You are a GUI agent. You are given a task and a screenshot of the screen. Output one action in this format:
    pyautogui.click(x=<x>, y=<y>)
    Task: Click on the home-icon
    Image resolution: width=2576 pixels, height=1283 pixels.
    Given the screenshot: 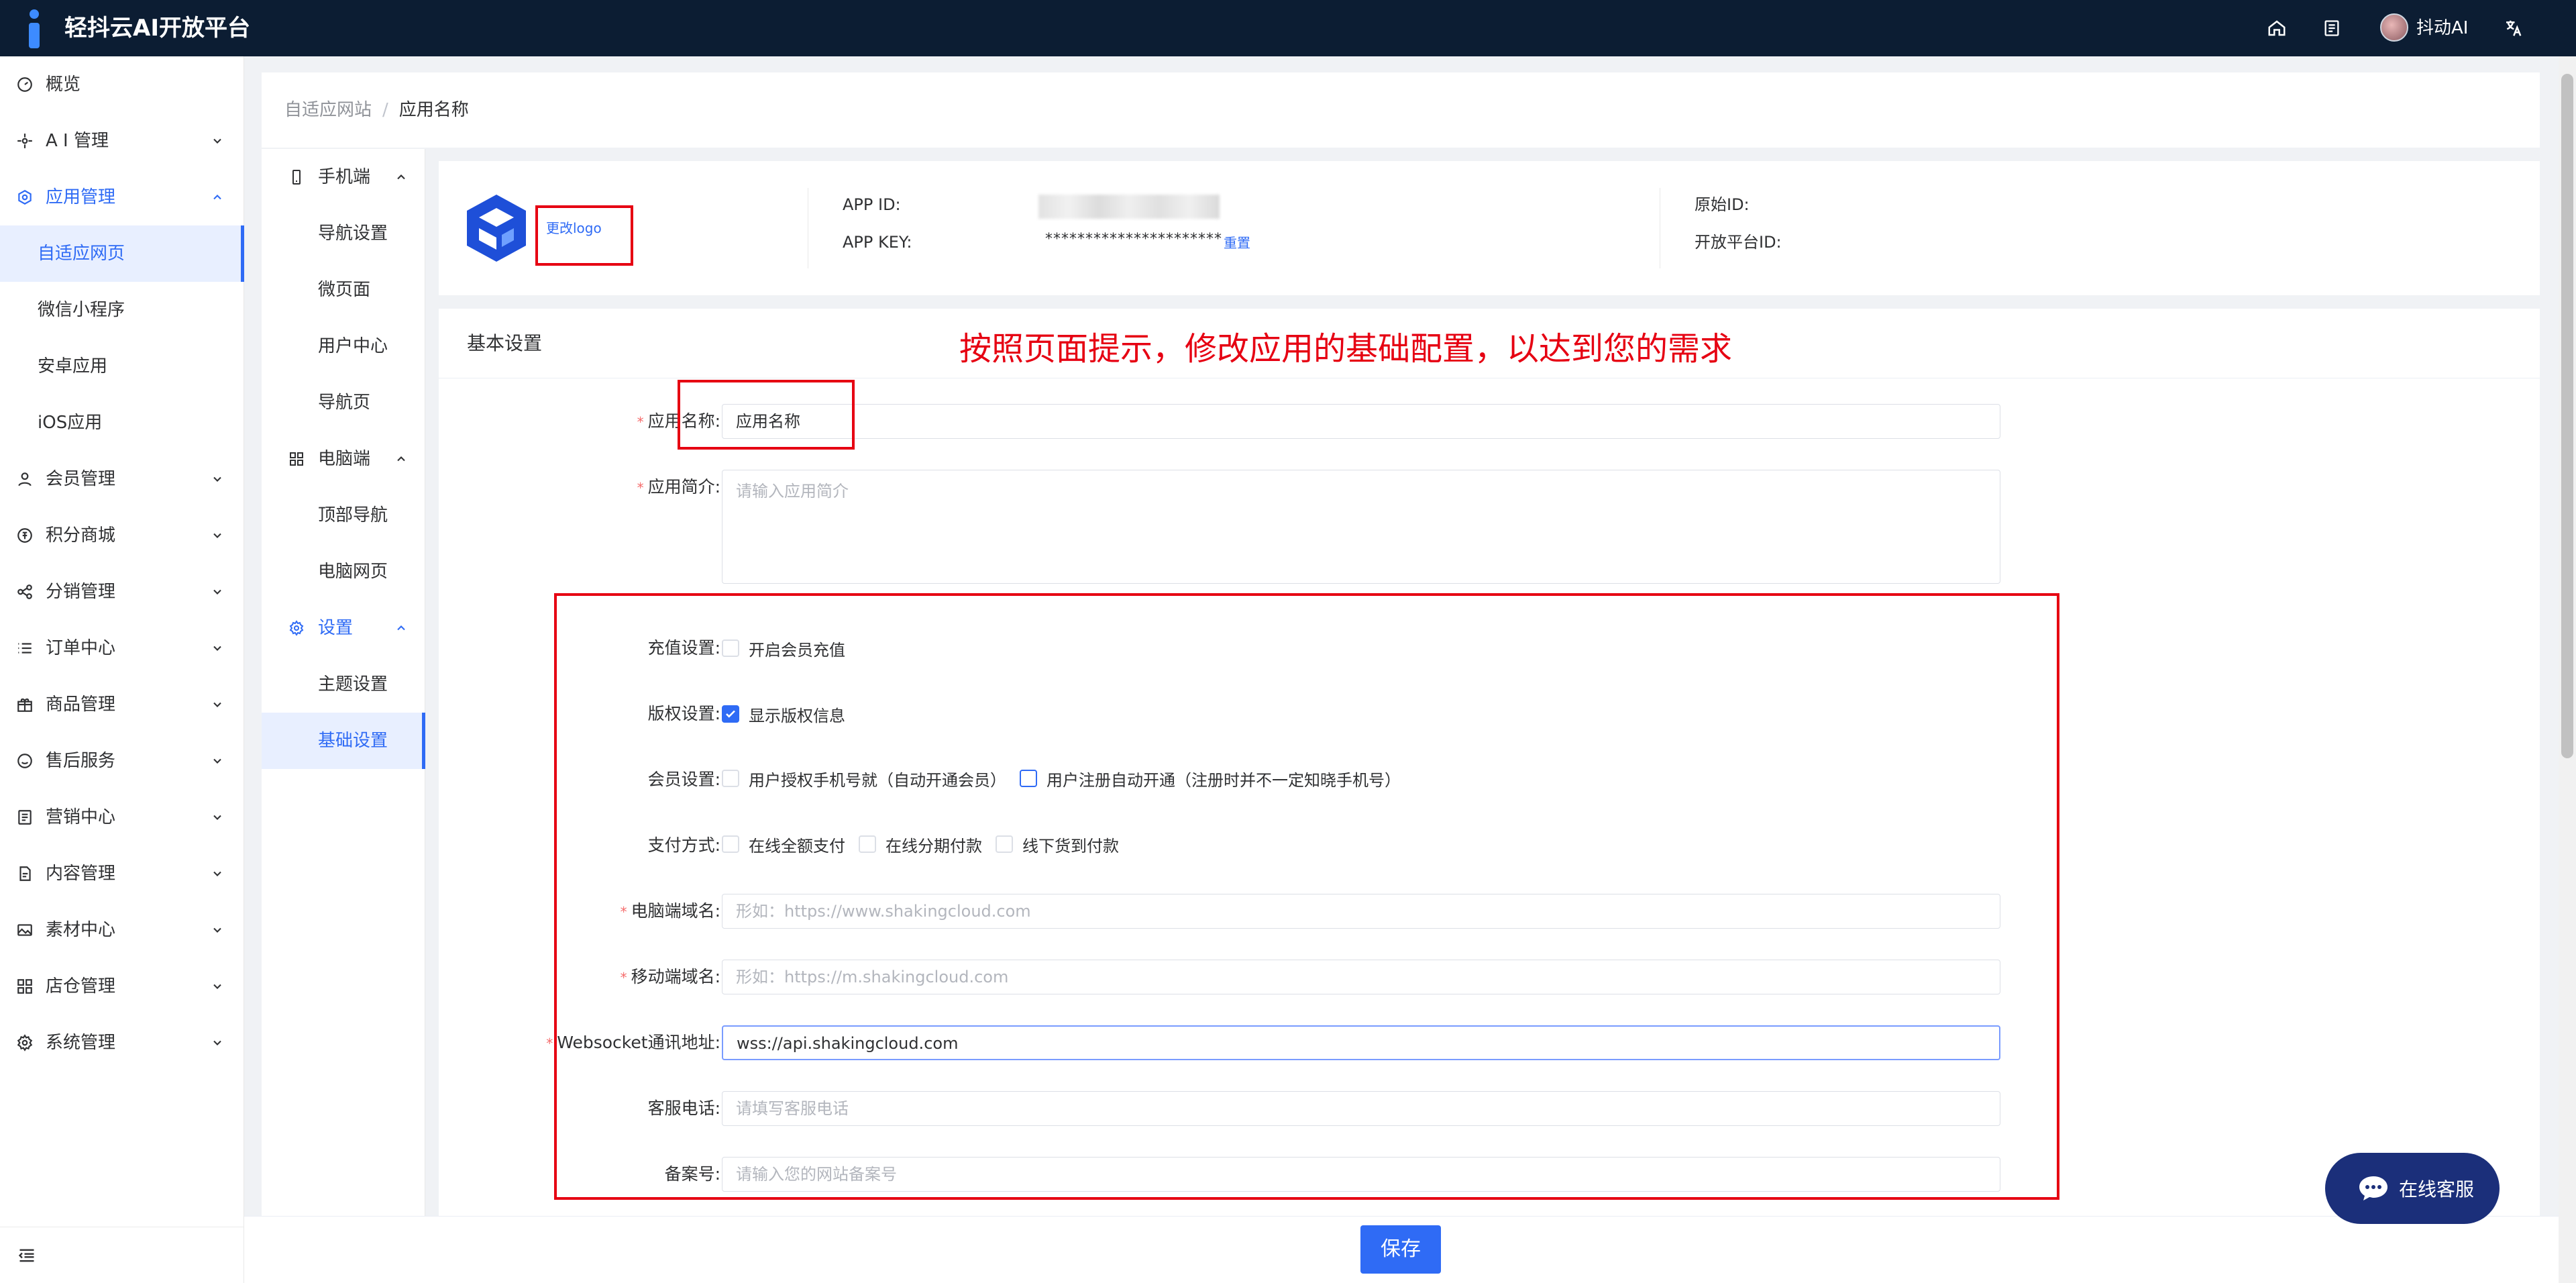 What is the action you would take?
    pyautogui.click(x=2276, y=28)
    